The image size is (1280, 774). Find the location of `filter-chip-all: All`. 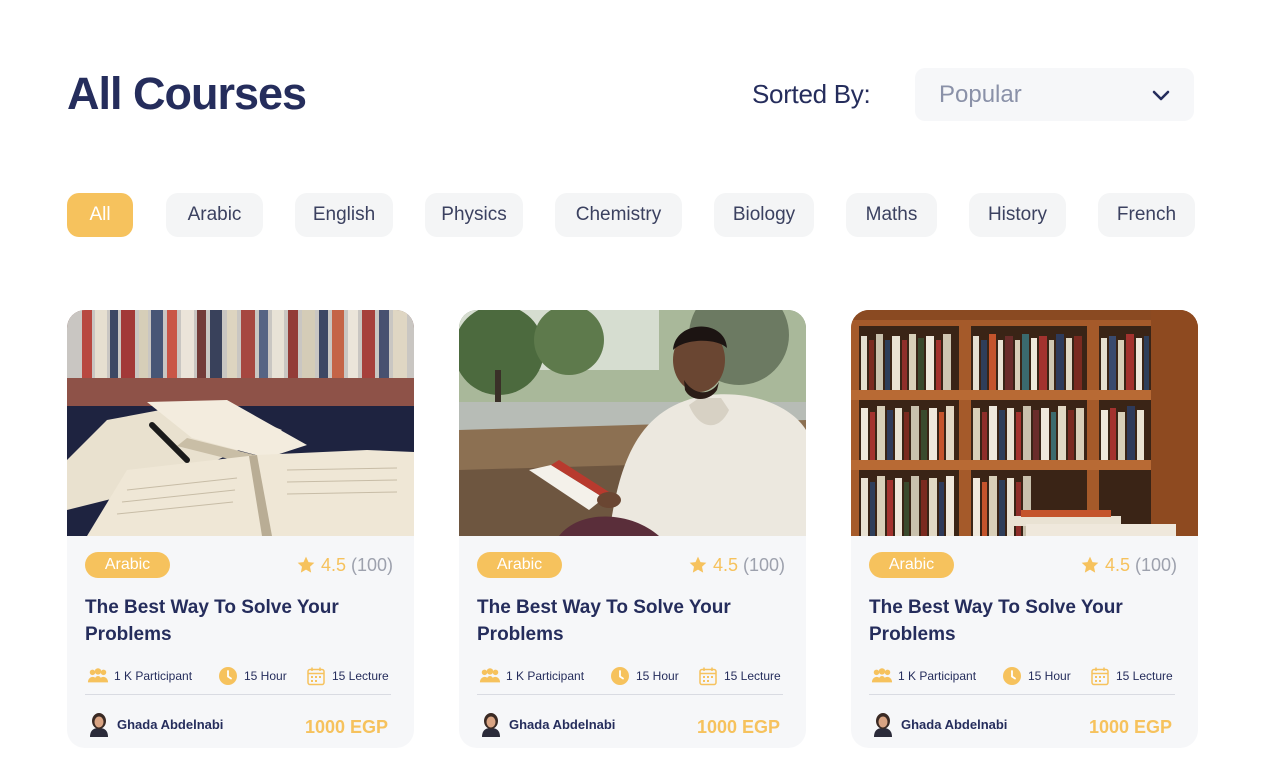

filter-chip-all: All is located at coordinates (100, 215).